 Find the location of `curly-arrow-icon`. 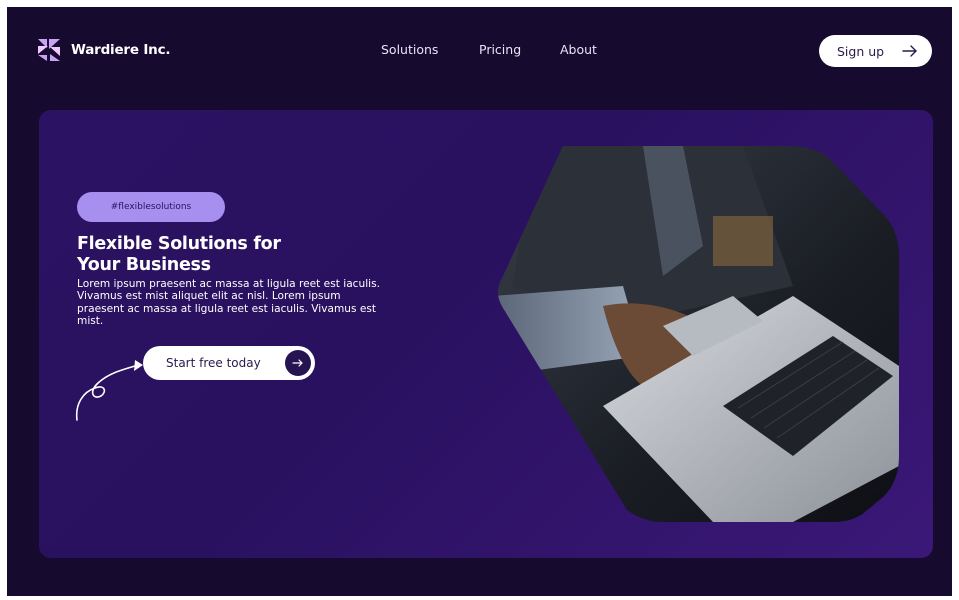

curly-arrow-icon is located at coordinates (109, 390).